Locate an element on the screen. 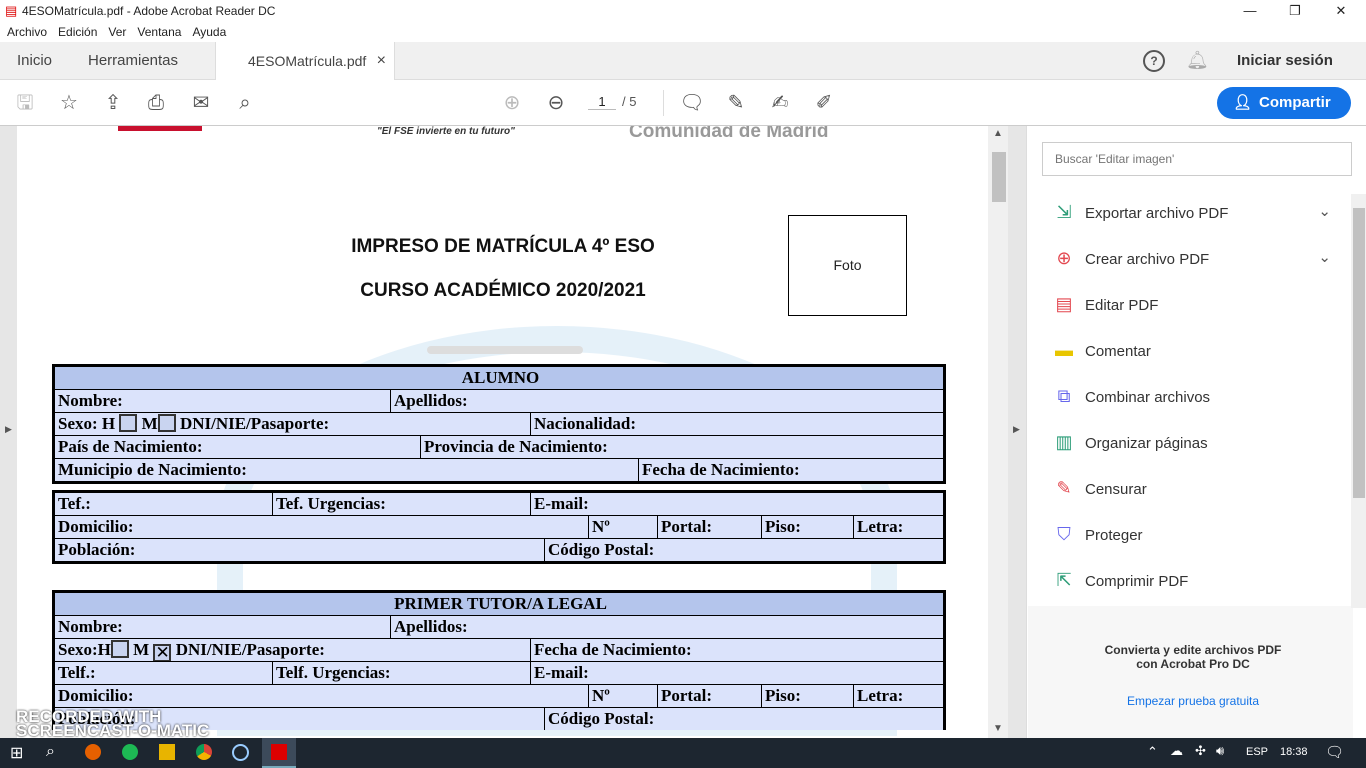 The width and height of the screenshot is (1366, 768). alumno-num-field: Nº is located at coordinates (623, 527).